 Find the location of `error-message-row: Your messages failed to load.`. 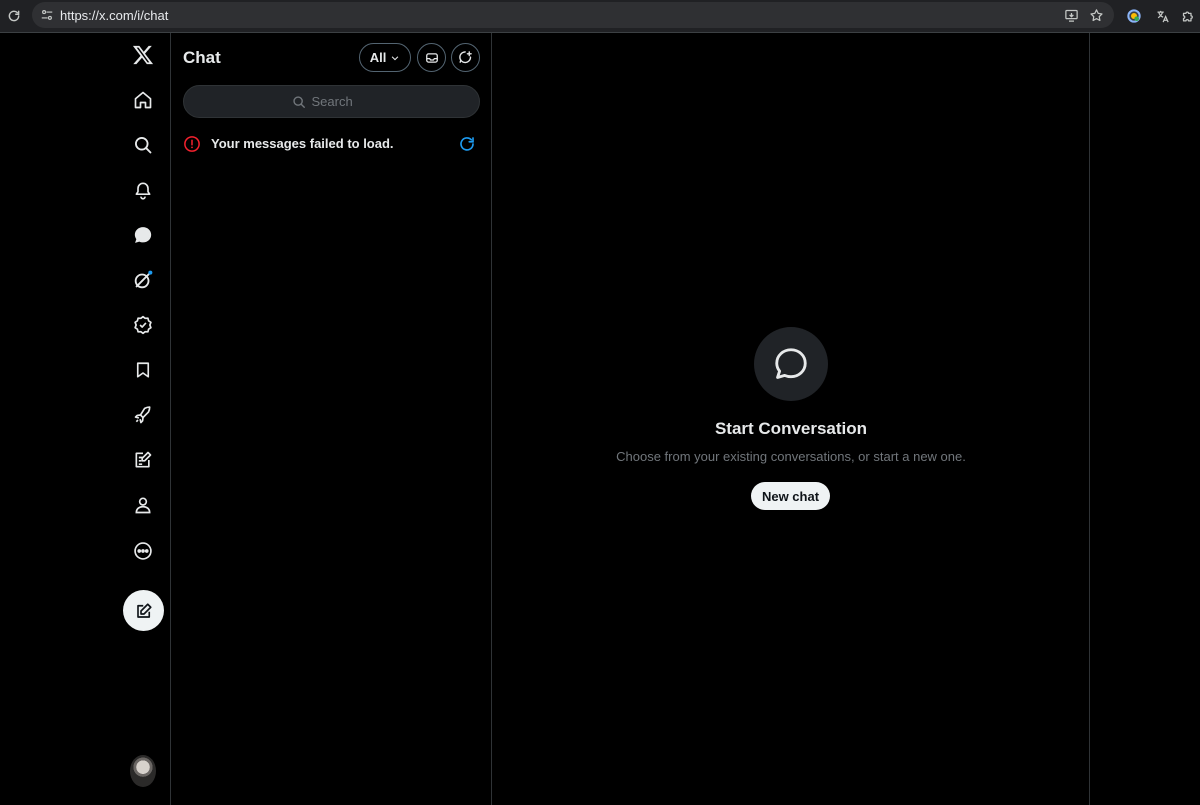

error-message-row: Your messages failed to load. is located at coordinates (331, 144).